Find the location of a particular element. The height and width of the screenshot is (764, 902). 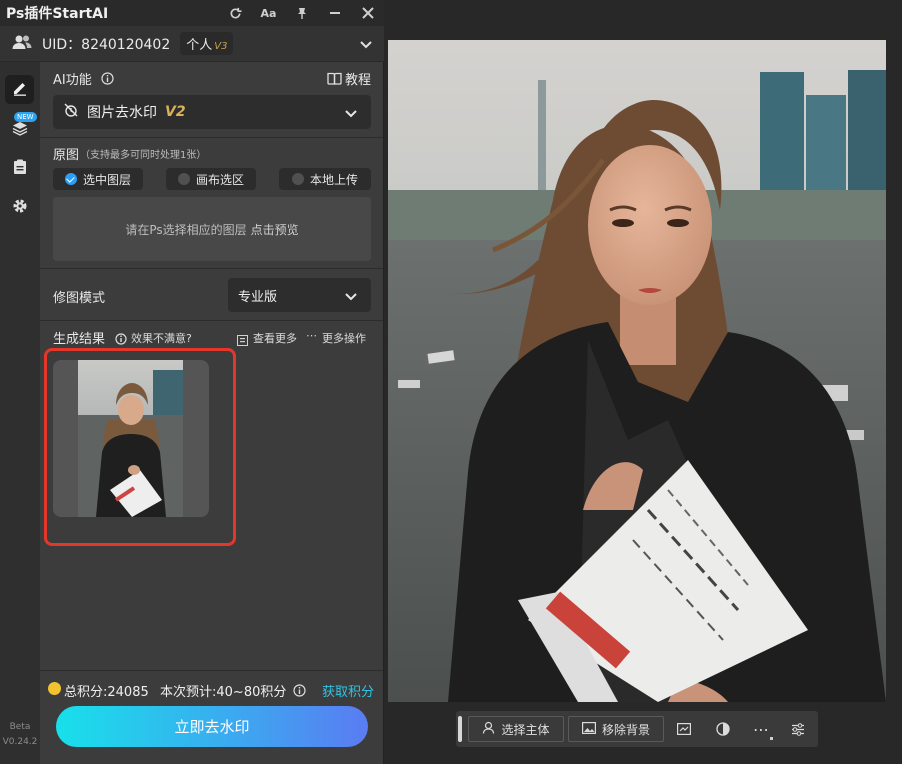

sidebar-item-edit is located at coordinates (19, 89).